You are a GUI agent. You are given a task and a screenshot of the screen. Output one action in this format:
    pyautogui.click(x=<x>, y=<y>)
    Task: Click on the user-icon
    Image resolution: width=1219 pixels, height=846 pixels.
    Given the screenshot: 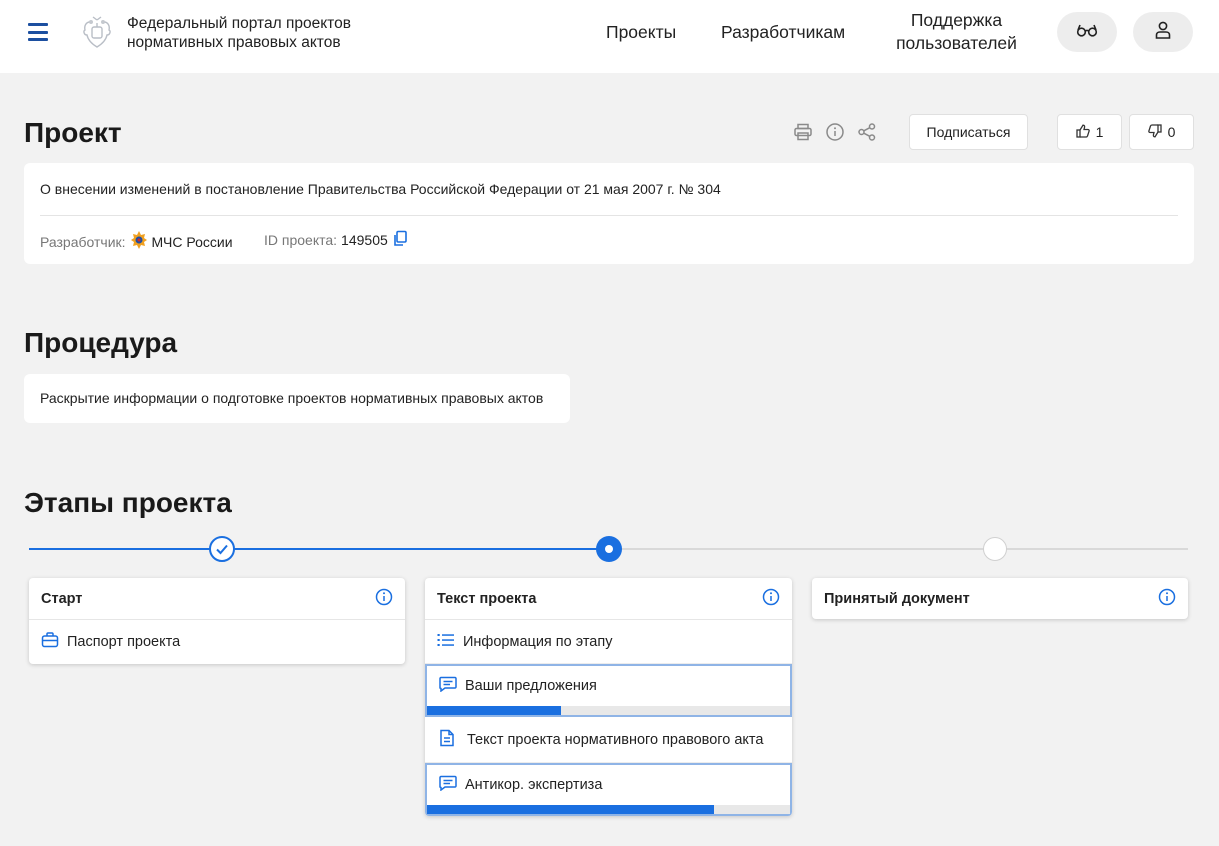 What is the action you would take?
    pyautogui.click(x=1163, y=32)
    